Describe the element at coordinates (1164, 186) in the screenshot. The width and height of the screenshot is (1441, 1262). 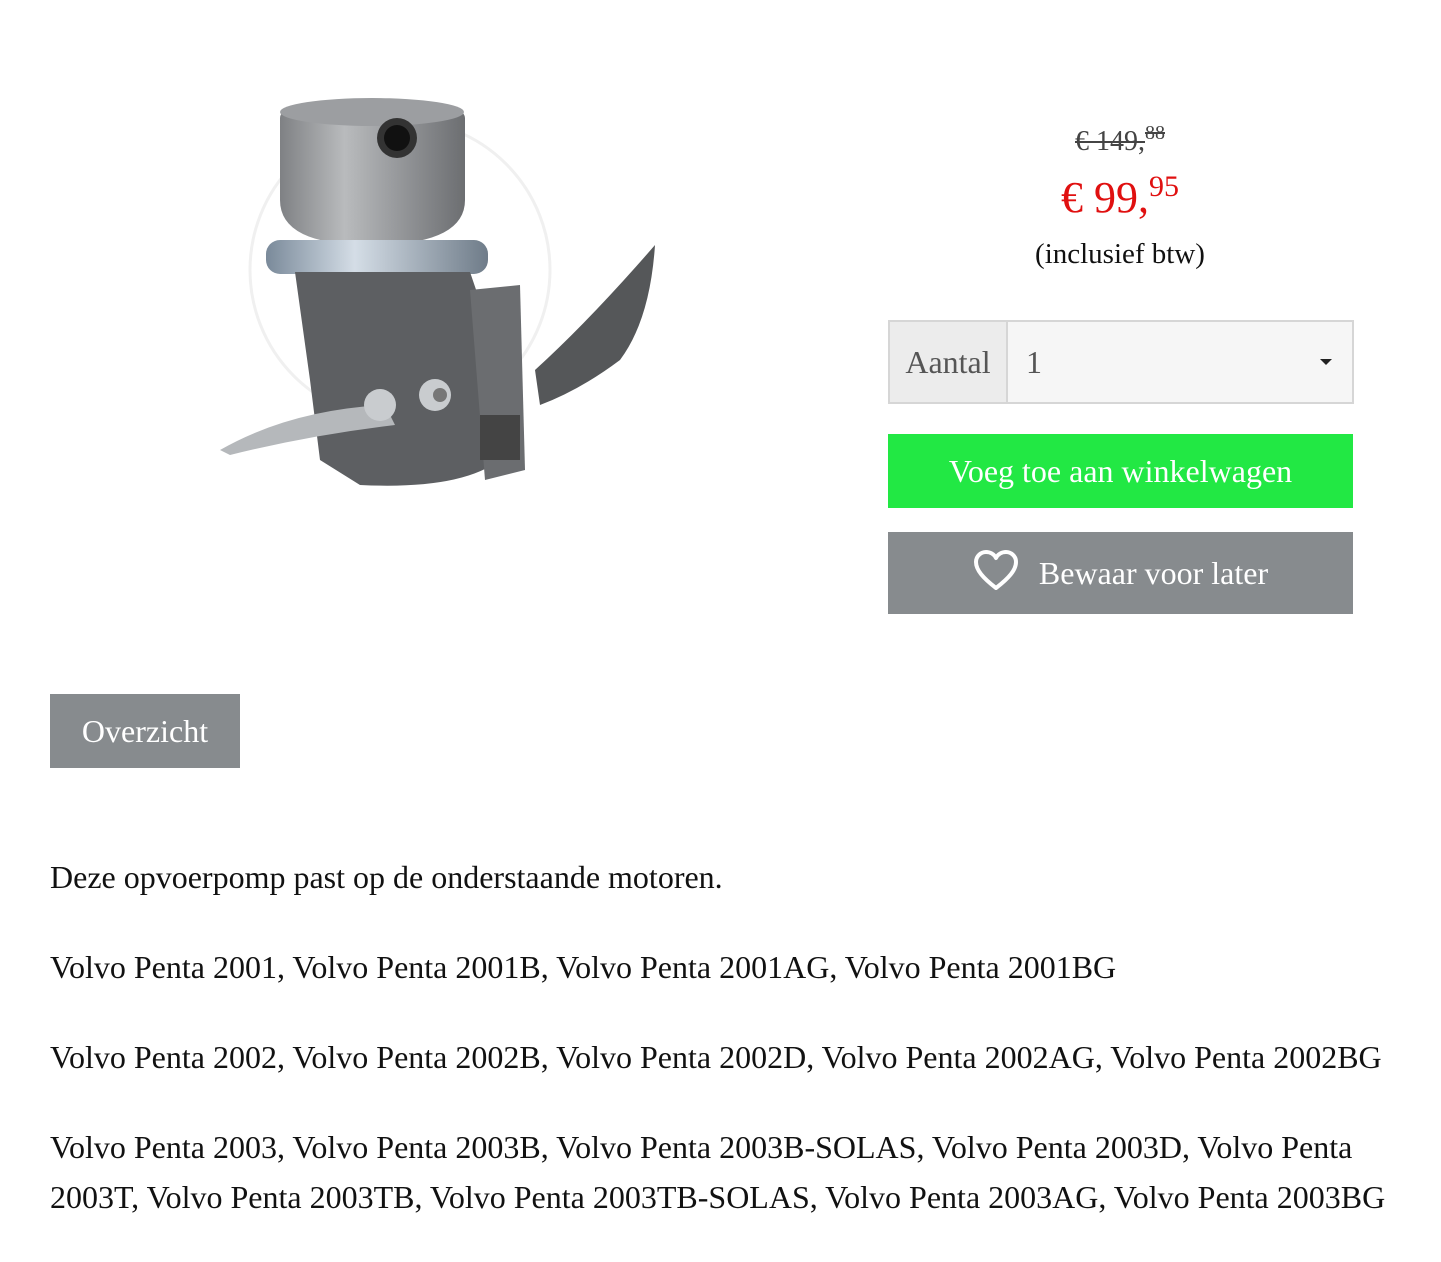
I see `current-price-cents: 95` at that location.